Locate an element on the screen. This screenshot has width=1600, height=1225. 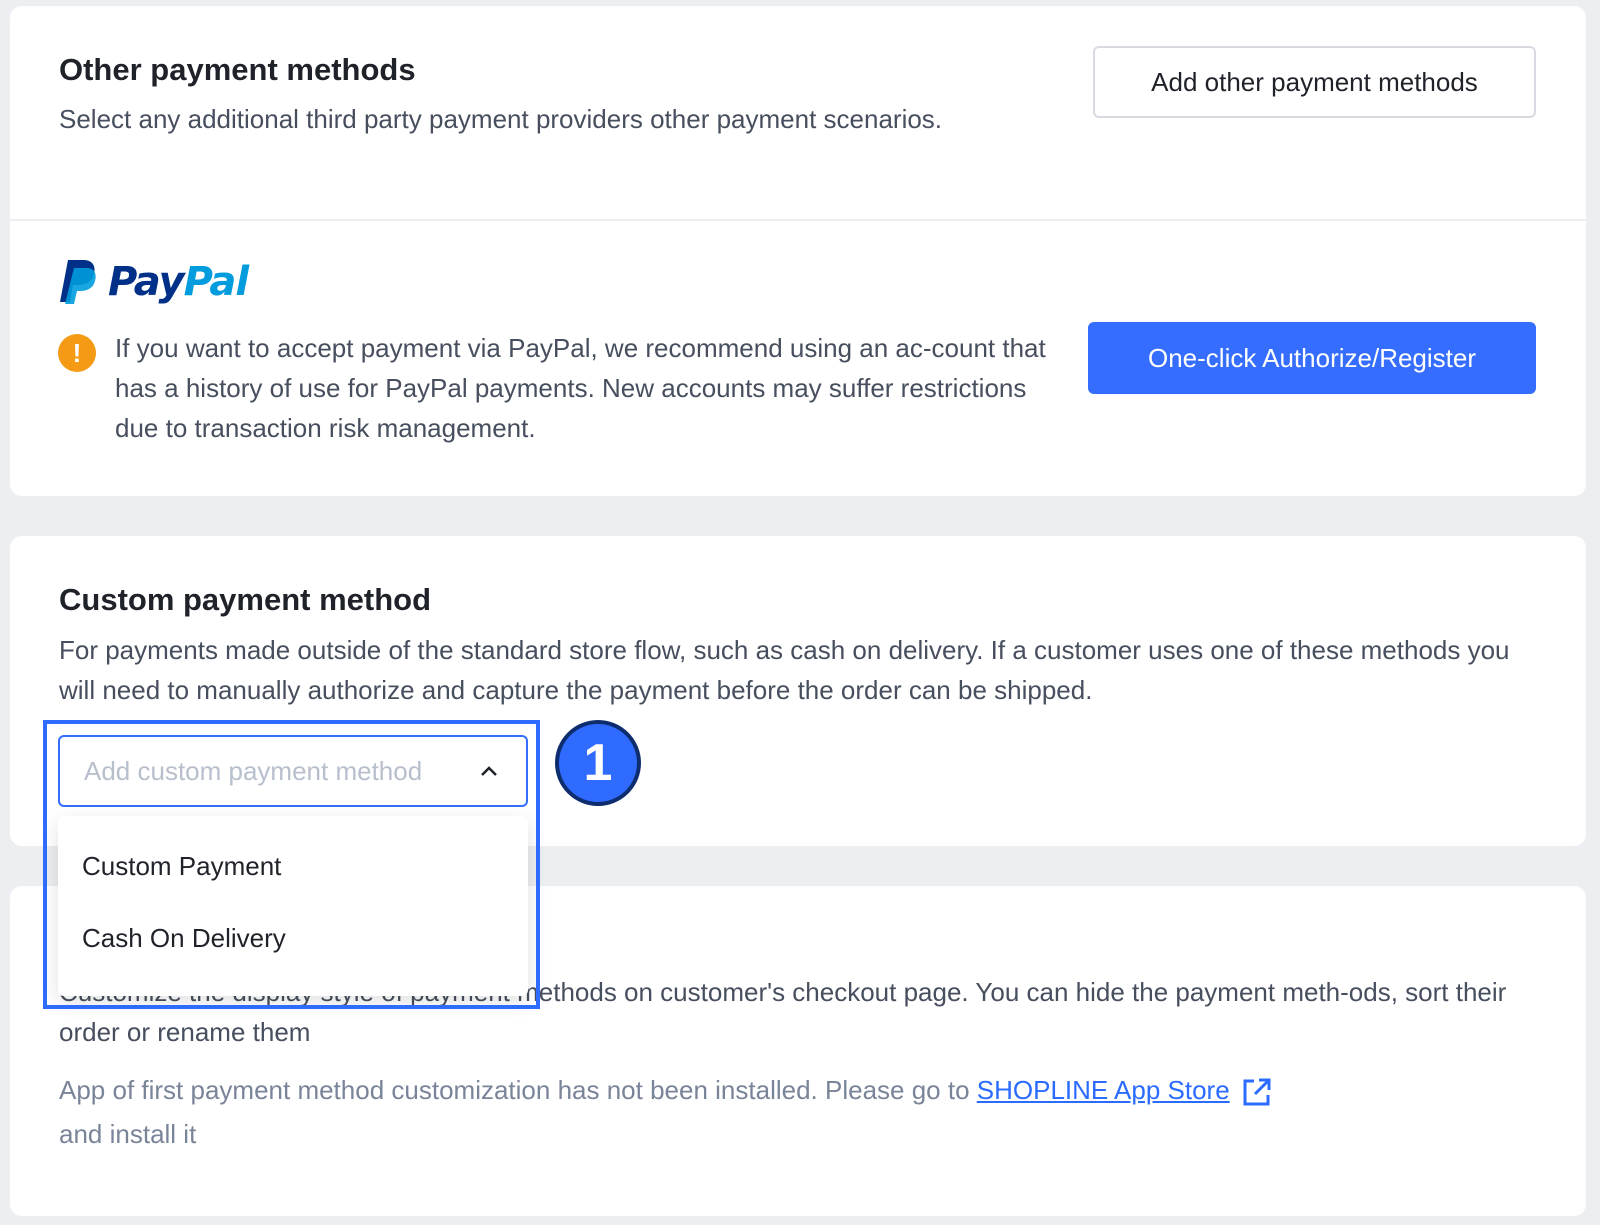
paypal-wordmark: PayPal is located at coordinates (178, 282).